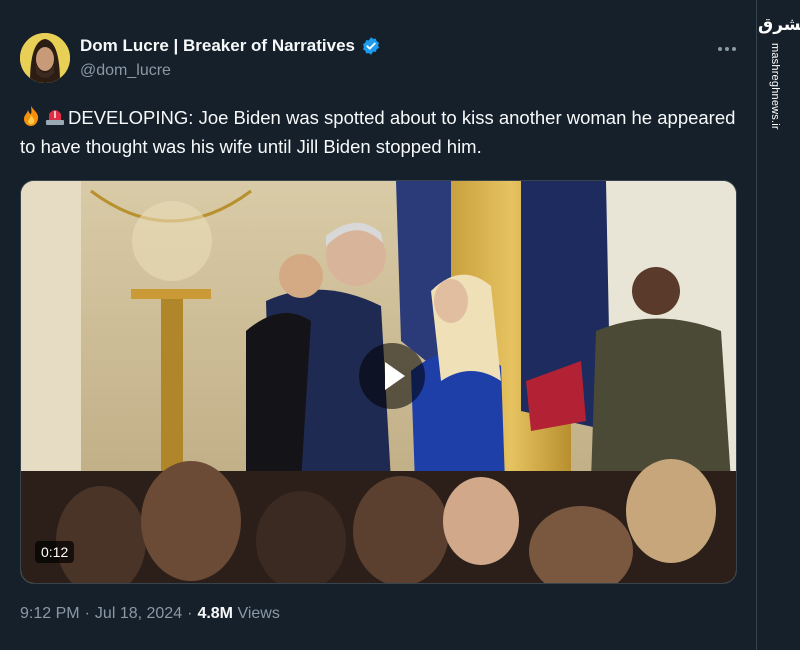 This screenshot has height=650, width=800. What do you see at coordinates (731, 48) in the screenshot?
I see `more-options-icon` at bounding box center [731, 48].